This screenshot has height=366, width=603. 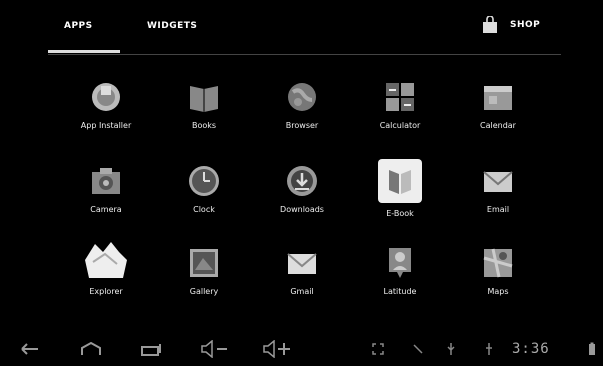 I want to click on volume-down-button, so click(x=215, y=349).